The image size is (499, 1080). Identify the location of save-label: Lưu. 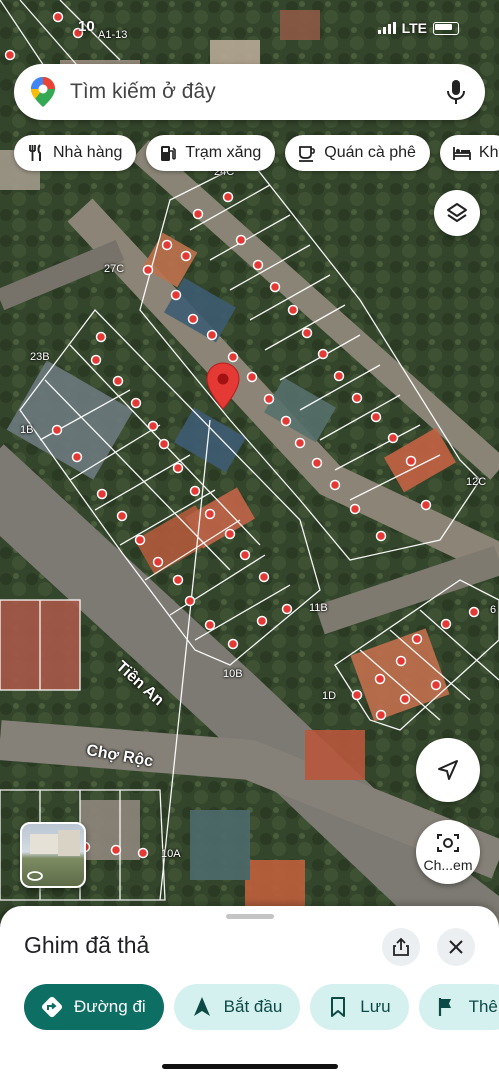
(375, 1006).